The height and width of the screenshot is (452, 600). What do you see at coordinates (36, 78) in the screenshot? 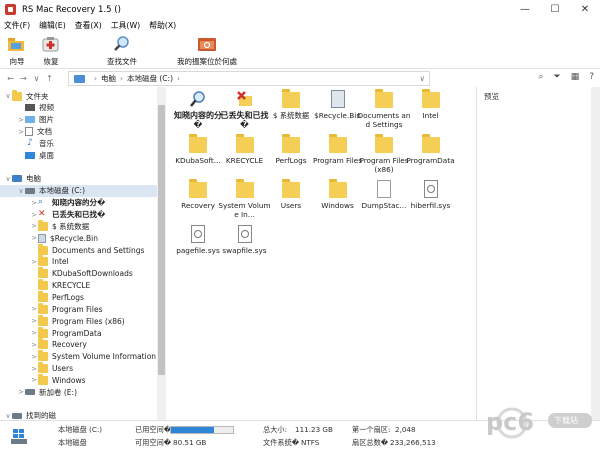
I see `history-dropdown-icon: ∨` at bounding box center [36, 78].